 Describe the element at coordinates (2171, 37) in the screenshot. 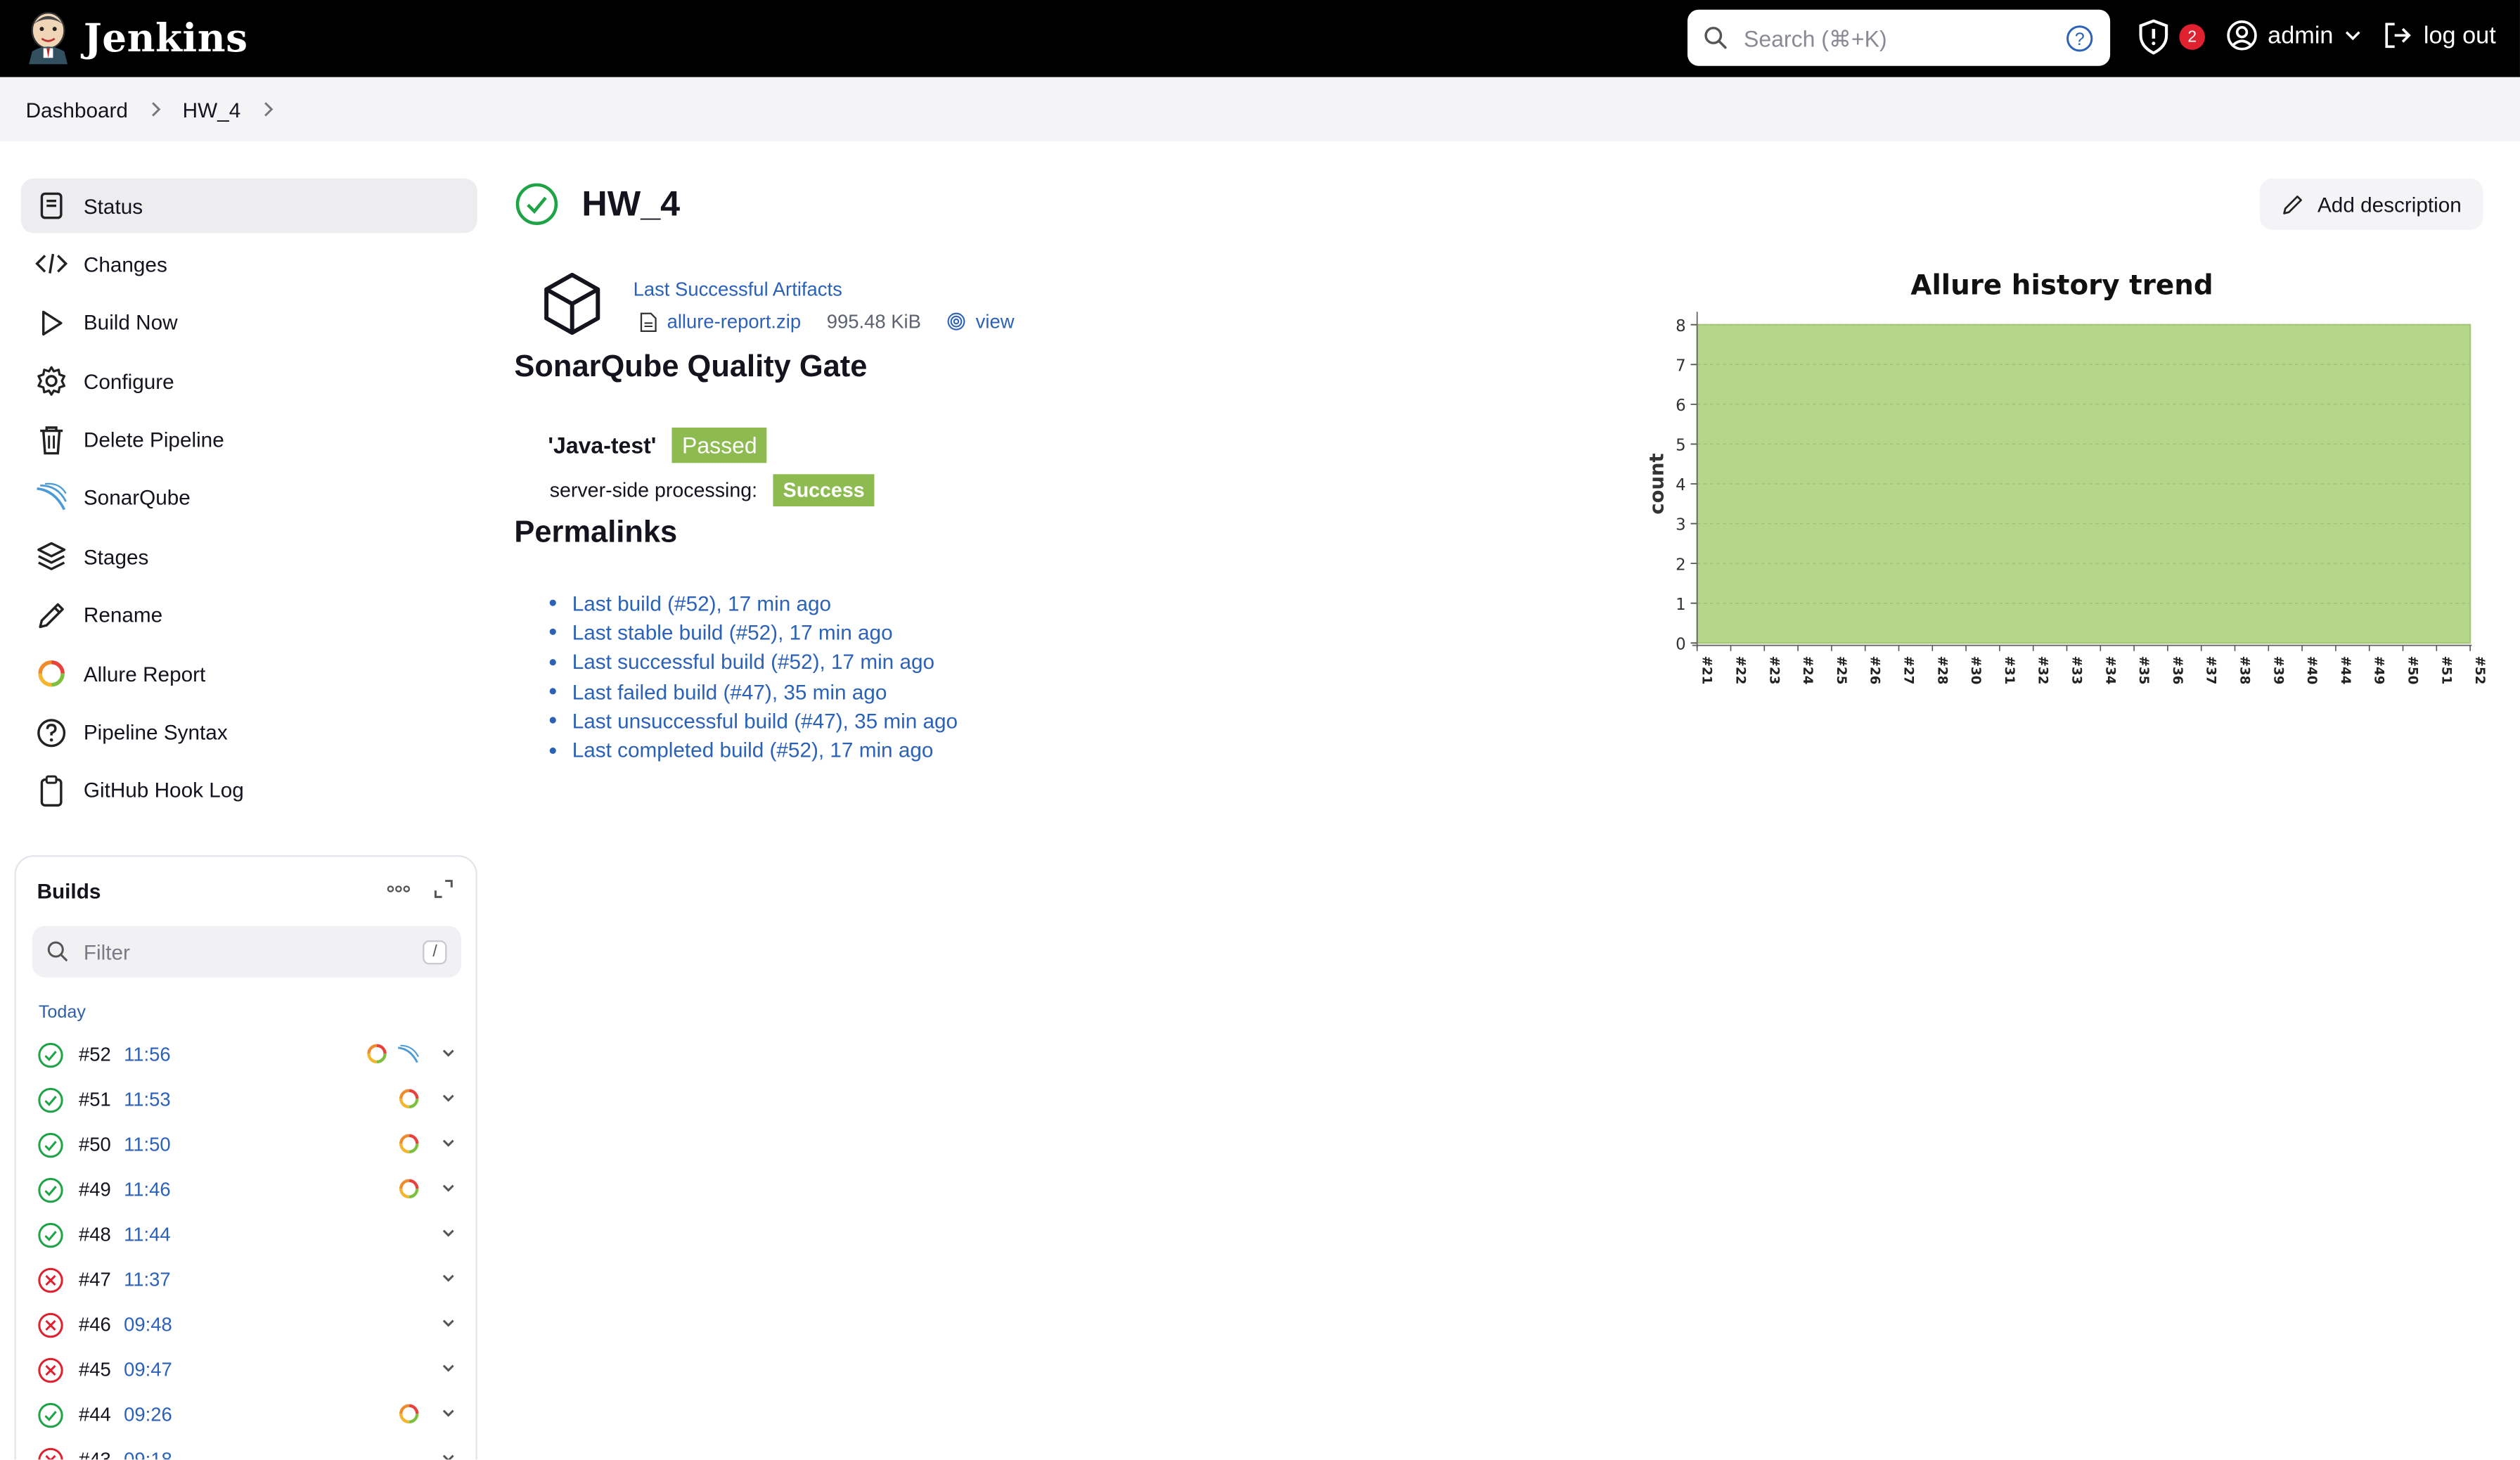

I see `security-alerts-button: 2` at that location.